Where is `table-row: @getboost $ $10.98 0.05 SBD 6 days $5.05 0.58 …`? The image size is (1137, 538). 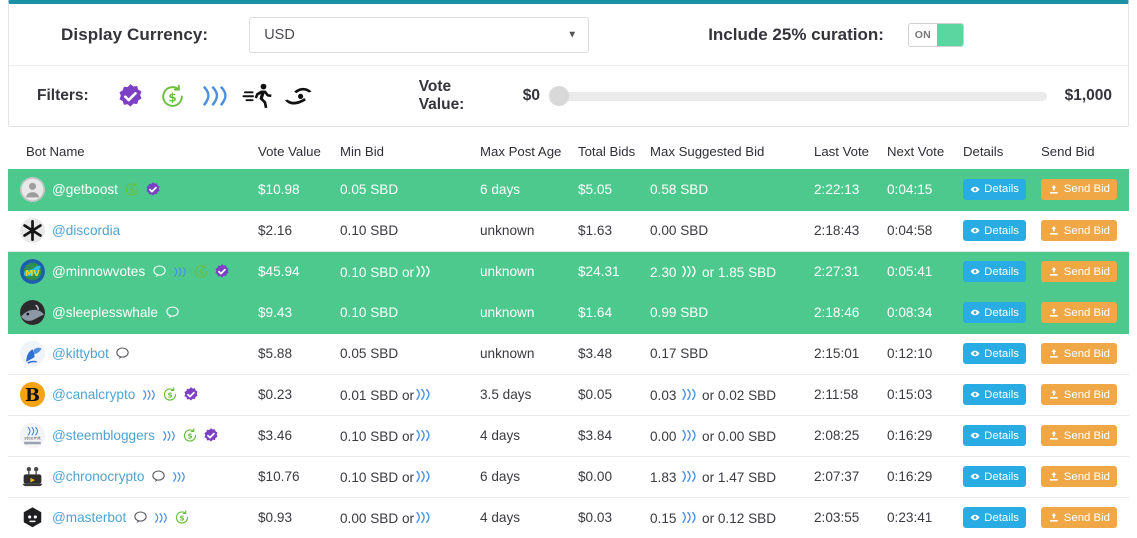 table-row: @getboost $ $10.98 0.05 SBD 6 days $5.05 0.58 … is located at coordinates (568, 190).